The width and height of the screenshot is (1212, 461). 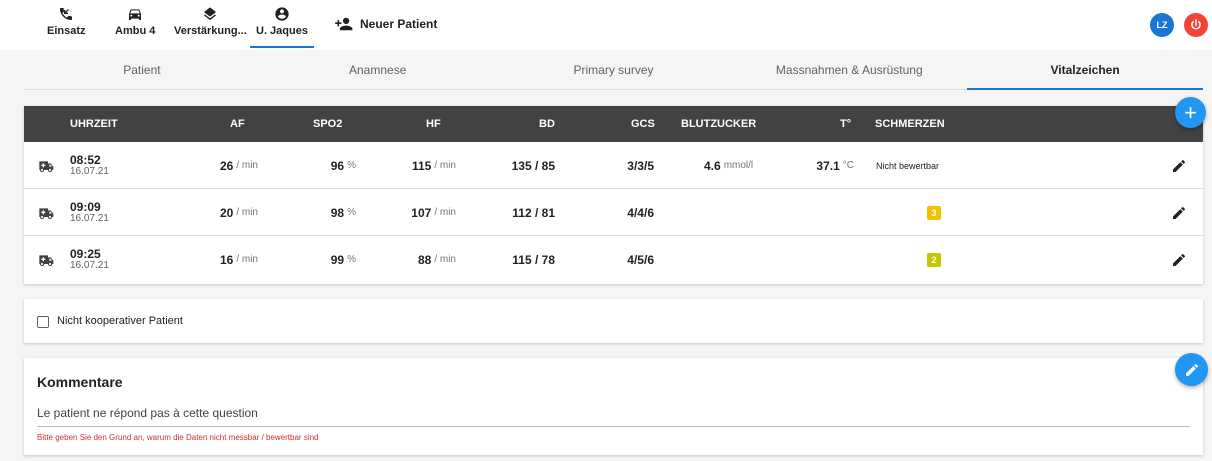 I want to click on comment-underline, so click(x=613, y=426).